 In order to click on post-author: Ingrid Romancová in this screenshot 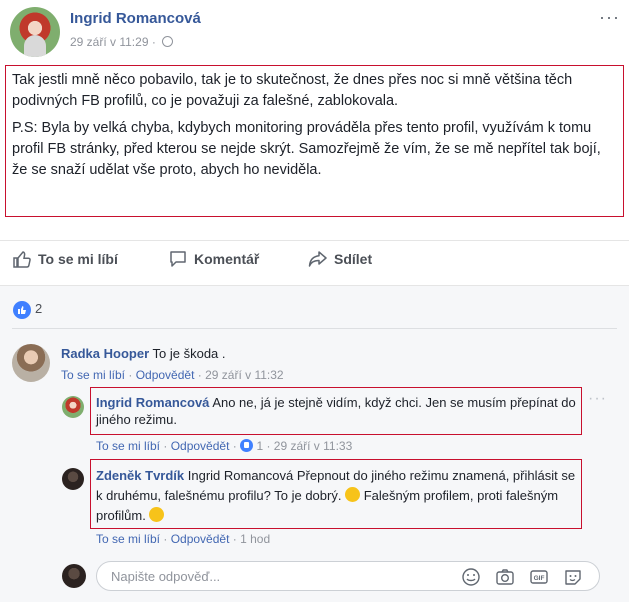, I will do `click(135, 18)`.